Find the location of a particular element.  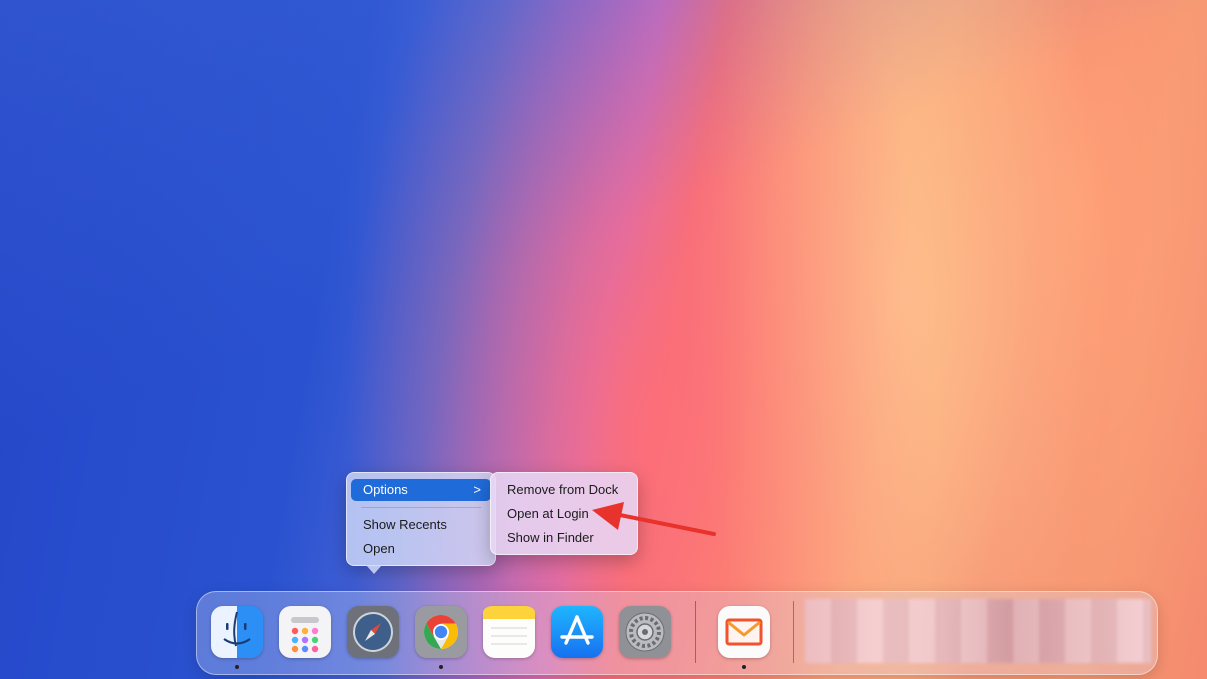

launchpad-icon is located at coordinates (305, 632).